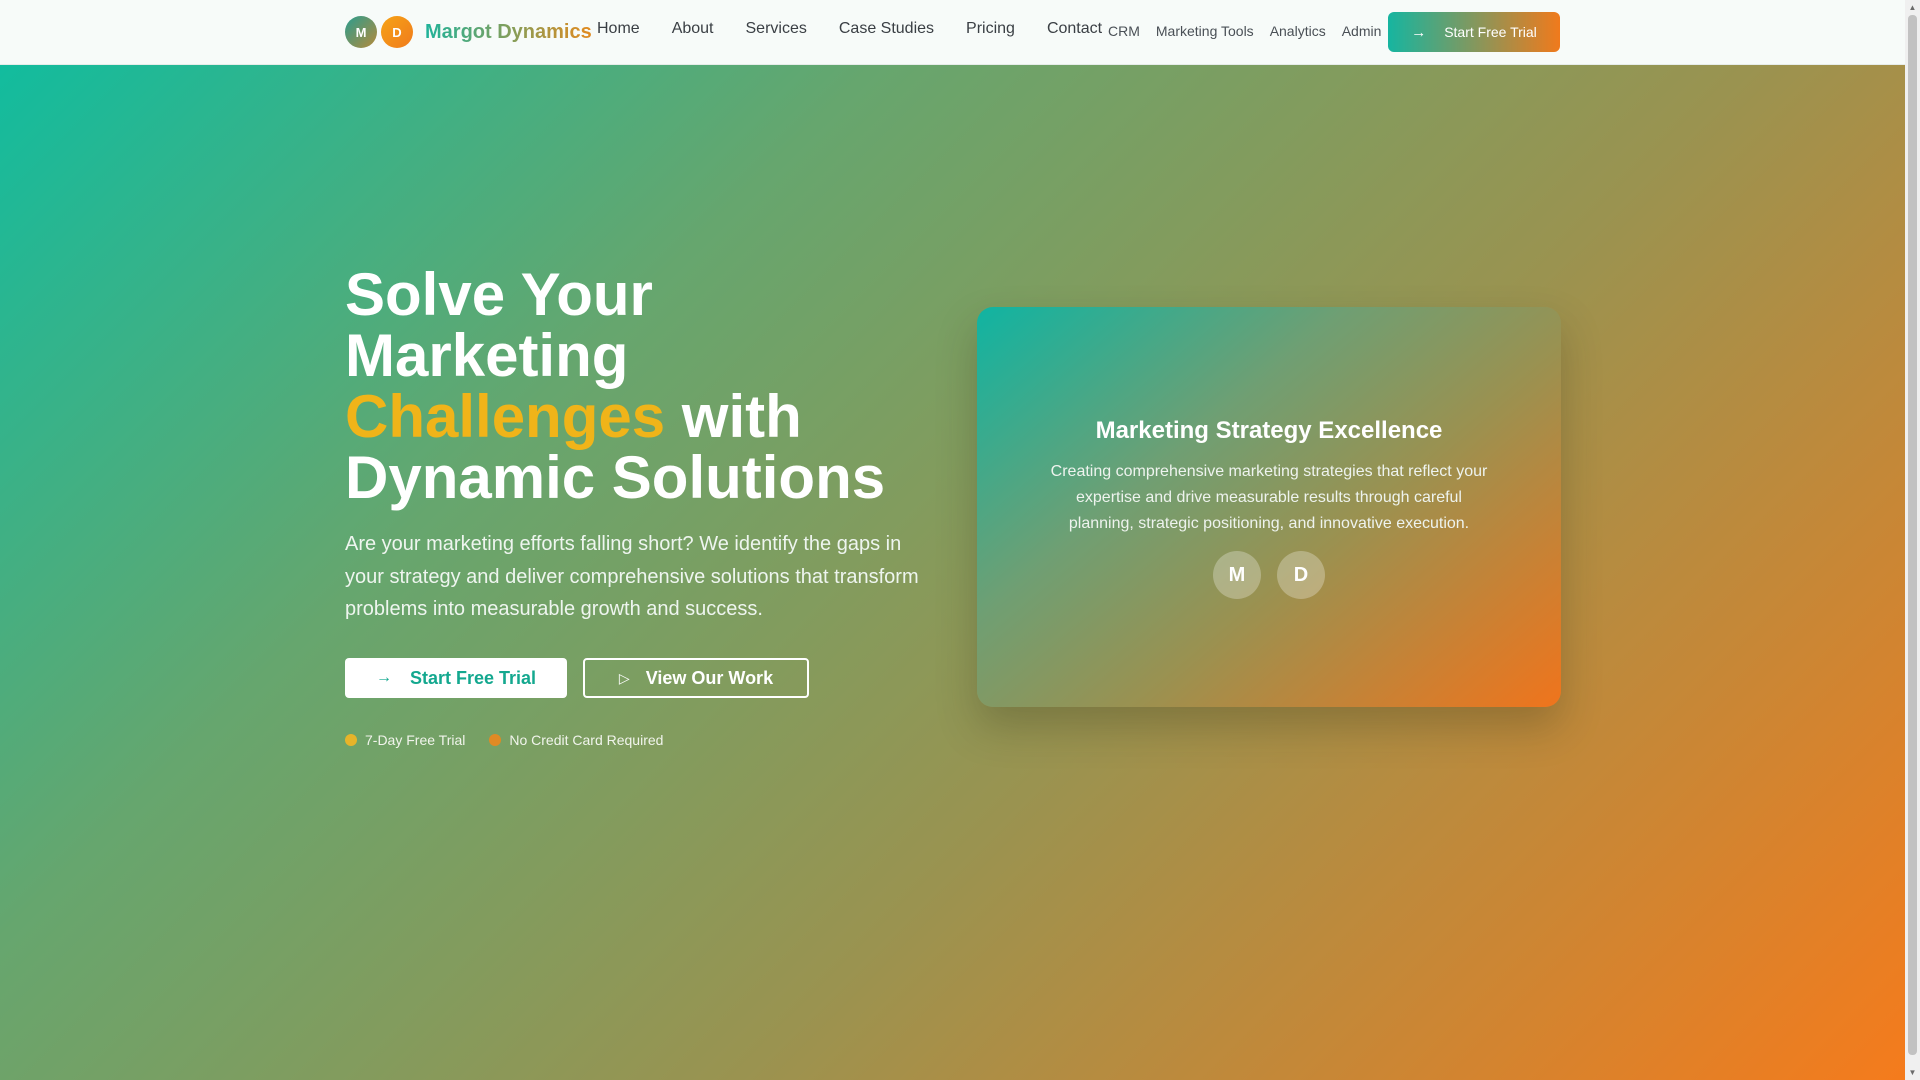 Image resolution: width=1920 pixels, height=1080 pixels. I want to click on avatar: M, so click(1237, 575).